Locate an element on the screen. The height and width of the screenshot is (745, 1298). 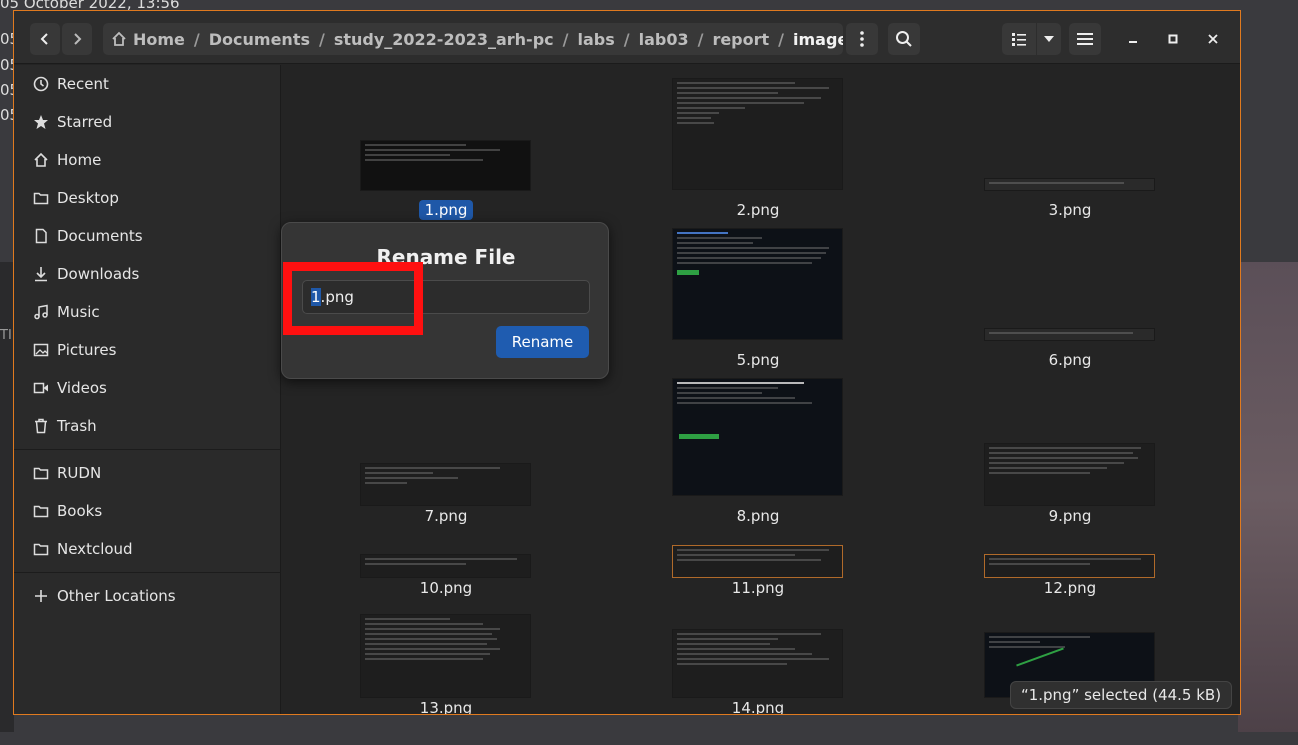
maximize-button is located at coordinates (1173, 39).